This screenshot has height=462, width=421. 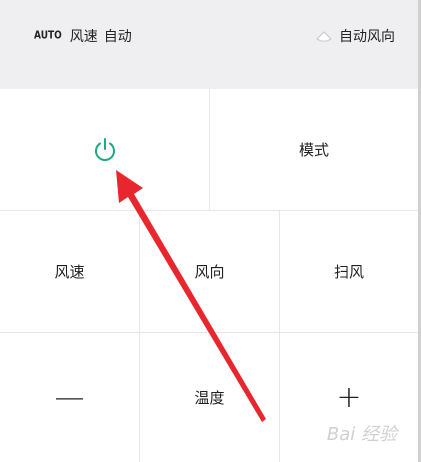 I want to click on fan-direction-button-label: 风向, so click(x=209, y=272).